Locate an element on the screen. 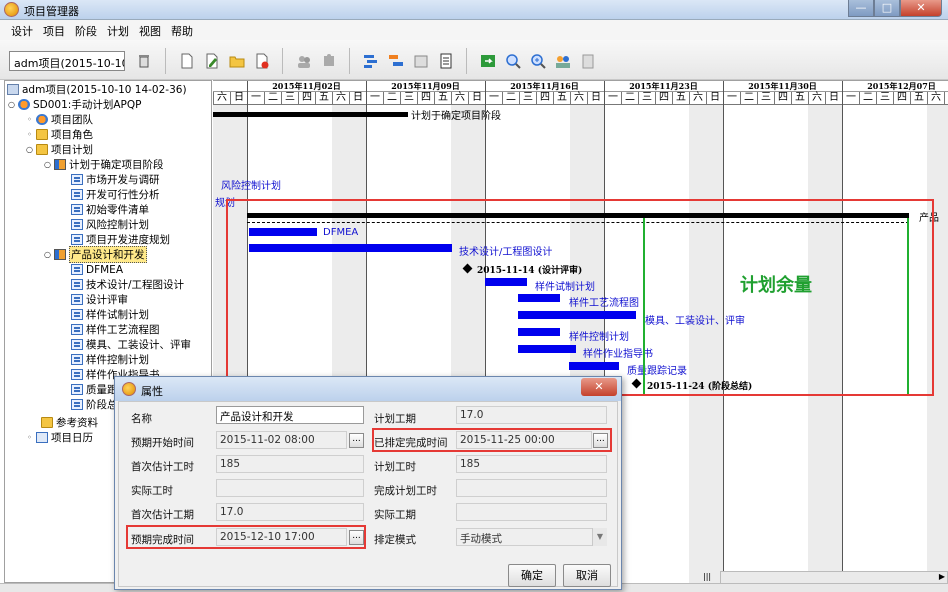 The width and height of the screenshot is (948, 592). tree-node-task: 市场开发与调研 is located at coordinates (115, 179).